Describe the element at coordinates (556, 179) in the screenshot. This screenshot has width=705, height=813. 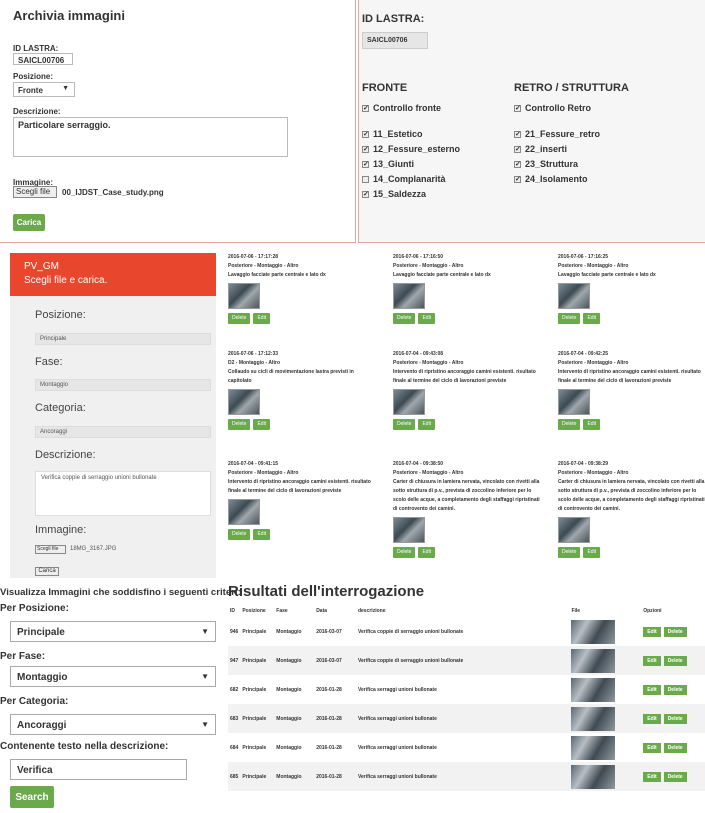
I see `checklist-item-label: 24_Isolamento` at that location.